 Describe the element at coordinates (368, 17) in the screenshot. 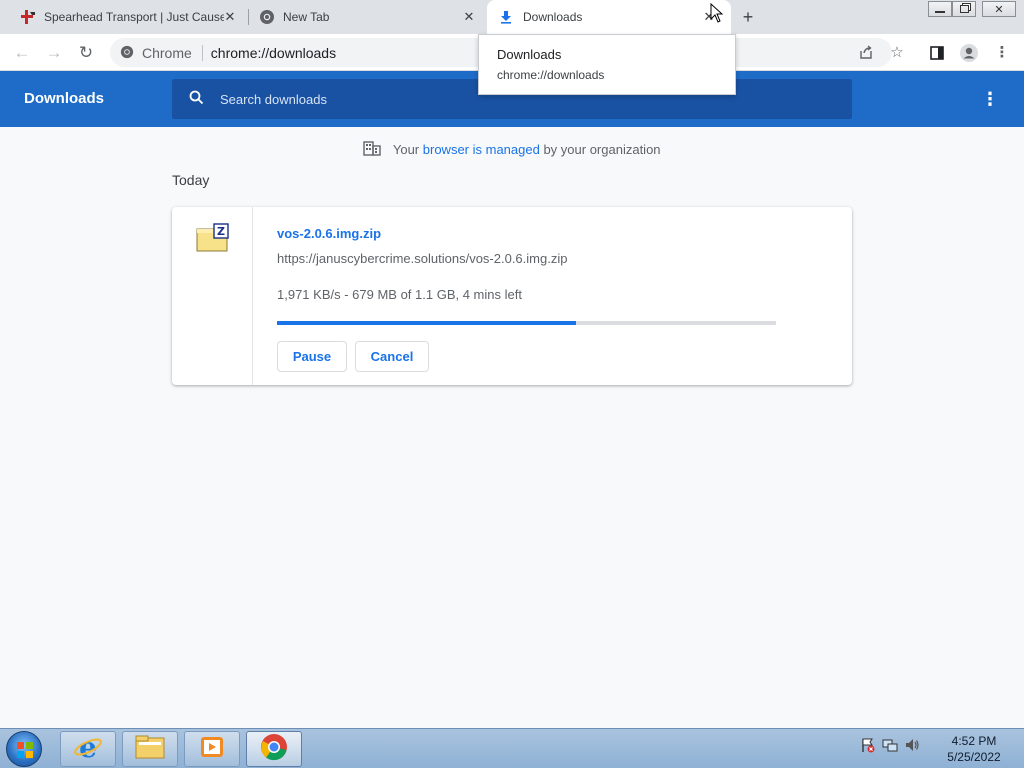

I see `tab-new-tab: New Tab ✕` at that location.